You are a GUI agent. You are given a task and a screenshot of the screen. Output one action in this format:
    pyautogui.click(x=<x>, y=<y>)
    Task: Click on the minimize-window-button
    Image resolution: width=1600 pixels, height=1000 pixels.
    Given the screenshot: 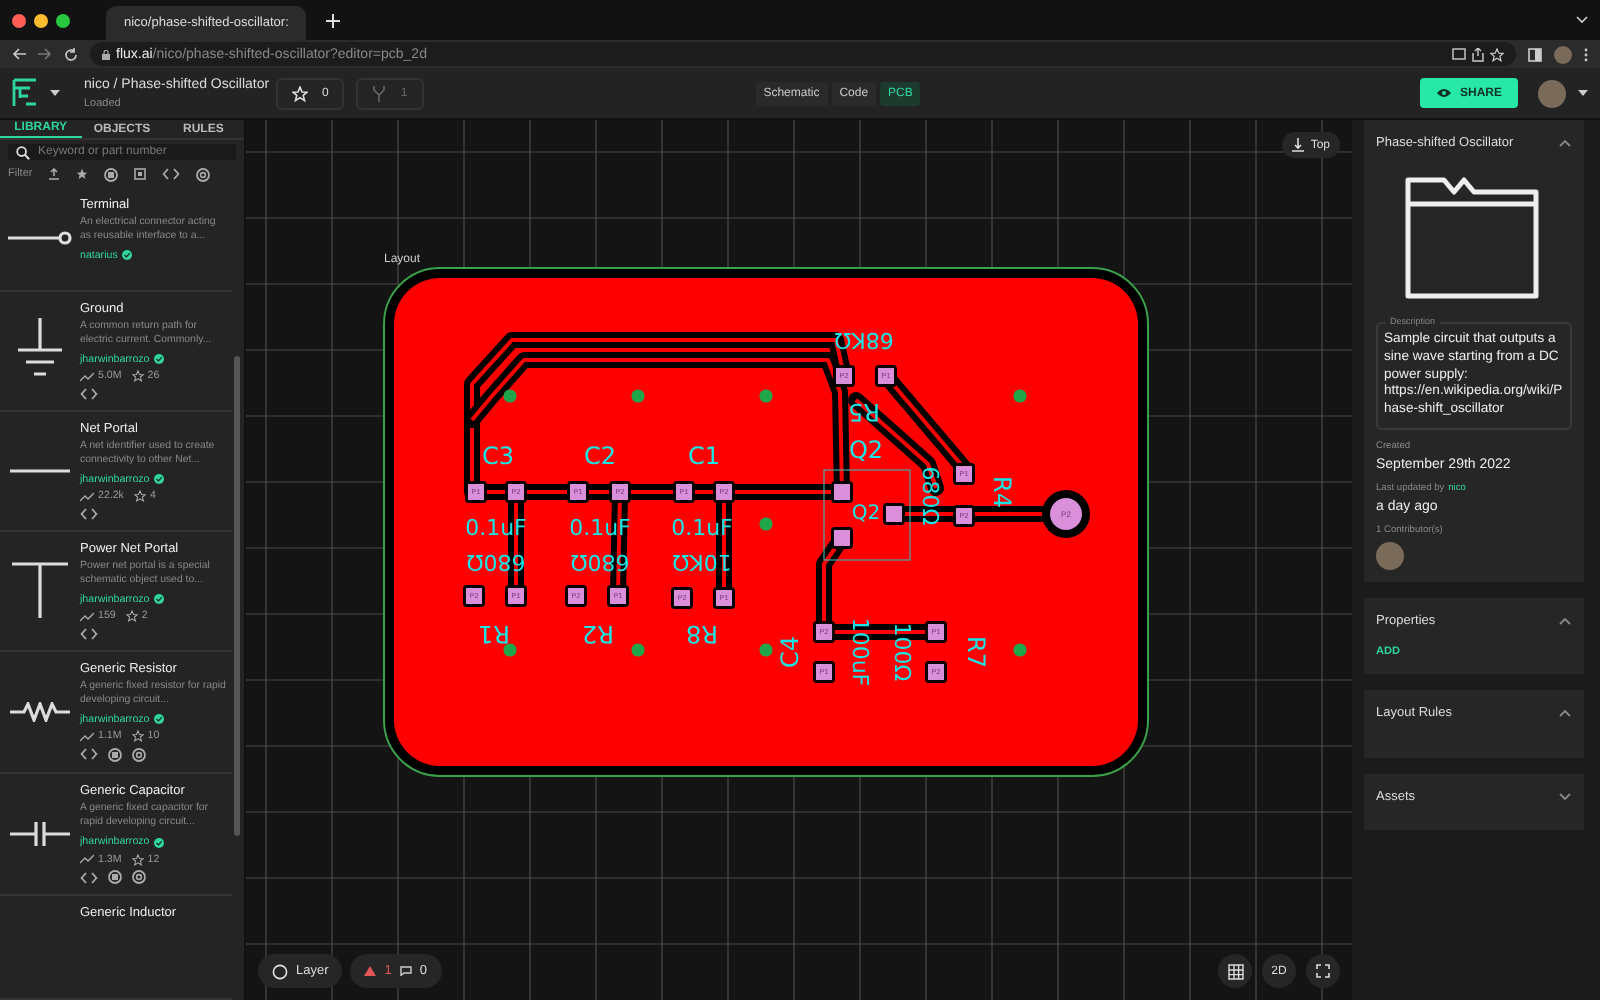 What is the action you would take?
    pyautogui.click(x=41, y=20)
    